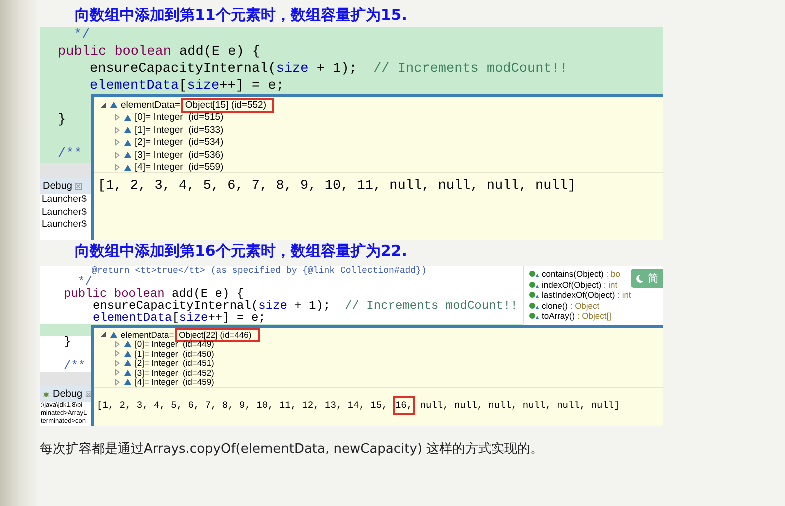  Describe the element at coordinates (587, 295) in the screenshot. I see `method-name: lastIndexOf(Object) : int` at that location.